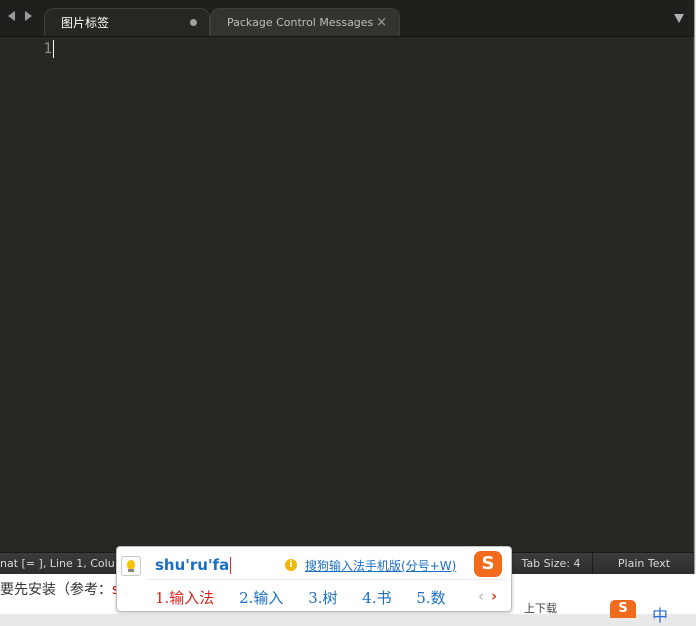 This screenshot has height=626, width=696. What do you see at coordinates (261, 597) in the screenshot?
I see `ime-candidate: 2.输入` at bounding box center [261, 597].